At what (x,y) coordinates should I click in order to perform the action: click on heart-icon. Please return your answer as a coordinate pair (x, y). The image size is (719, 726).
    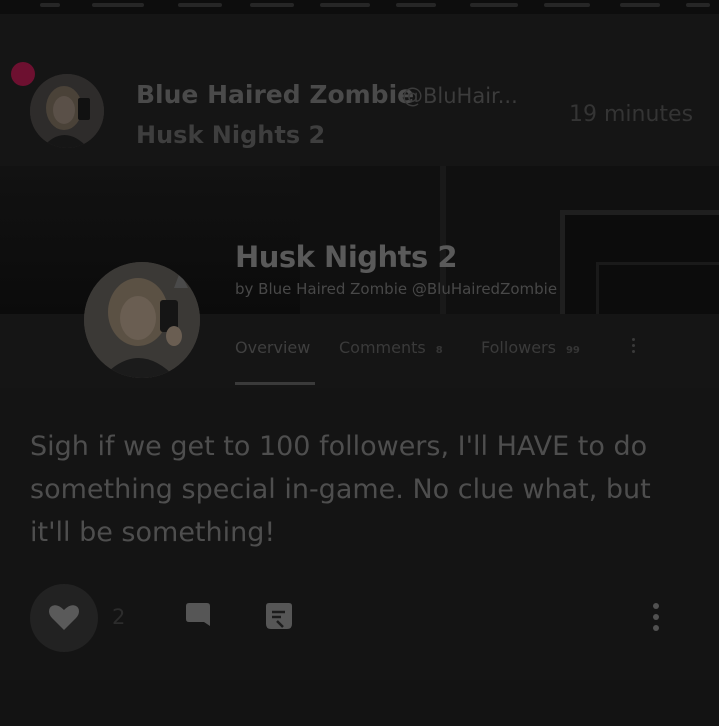
    Looking at the image, I should click on (64, 617).